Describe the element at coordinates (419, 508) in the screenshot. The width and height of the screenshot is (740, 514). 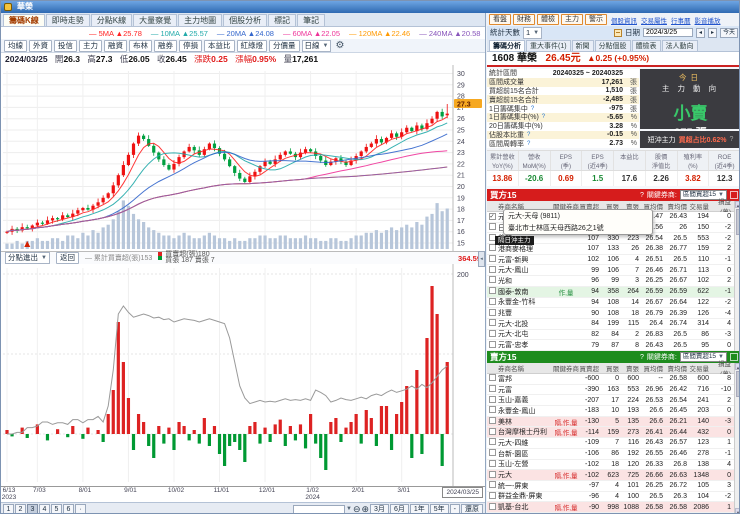
I see `range-button-3: 1年` at that location.